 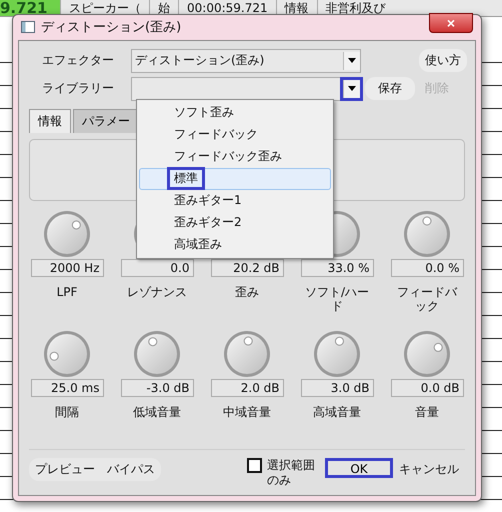 What do you see at coordinates (427, 412) in the screenshot?
I see `knob-label: 音量` at bounding box center [427, 412].